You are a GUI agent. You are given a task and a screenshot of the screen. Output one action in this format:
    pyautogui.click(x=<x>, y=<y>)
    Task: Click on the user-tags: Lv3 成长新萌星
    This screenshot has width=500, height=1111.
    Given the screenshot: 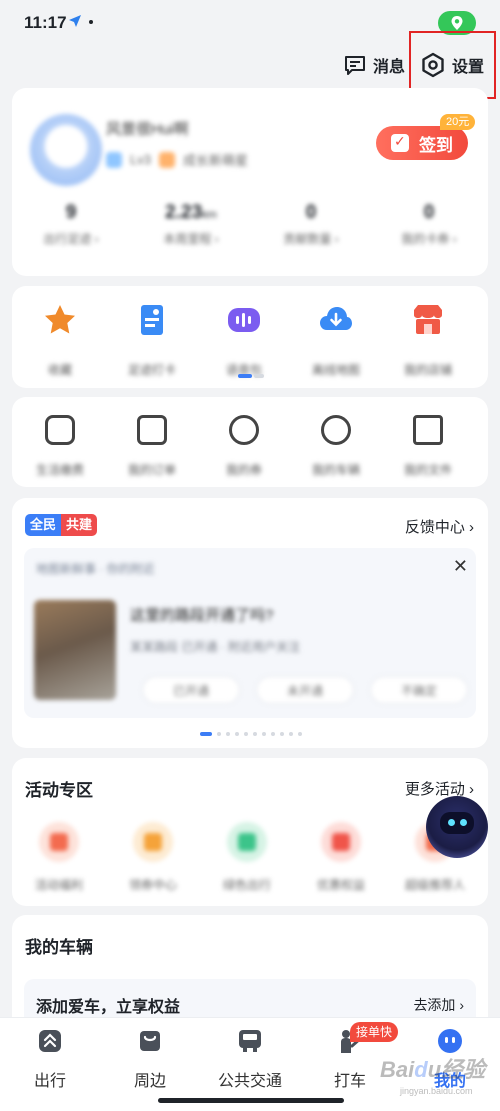 What is the action you would take?
    pyautogui.click(x=177, y=159)
    